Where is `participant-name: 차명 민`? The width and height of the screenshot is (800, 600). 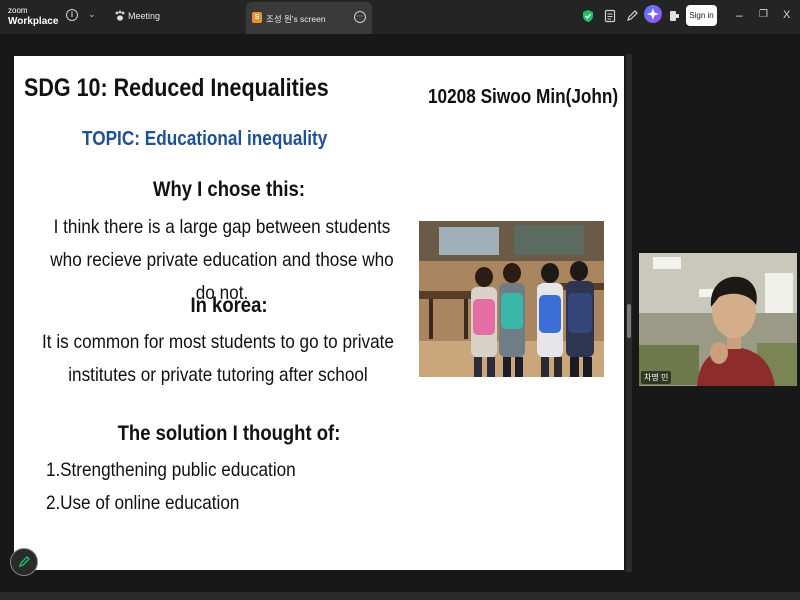
participant-name: 차명 민 is located at coordinates (656, 377).